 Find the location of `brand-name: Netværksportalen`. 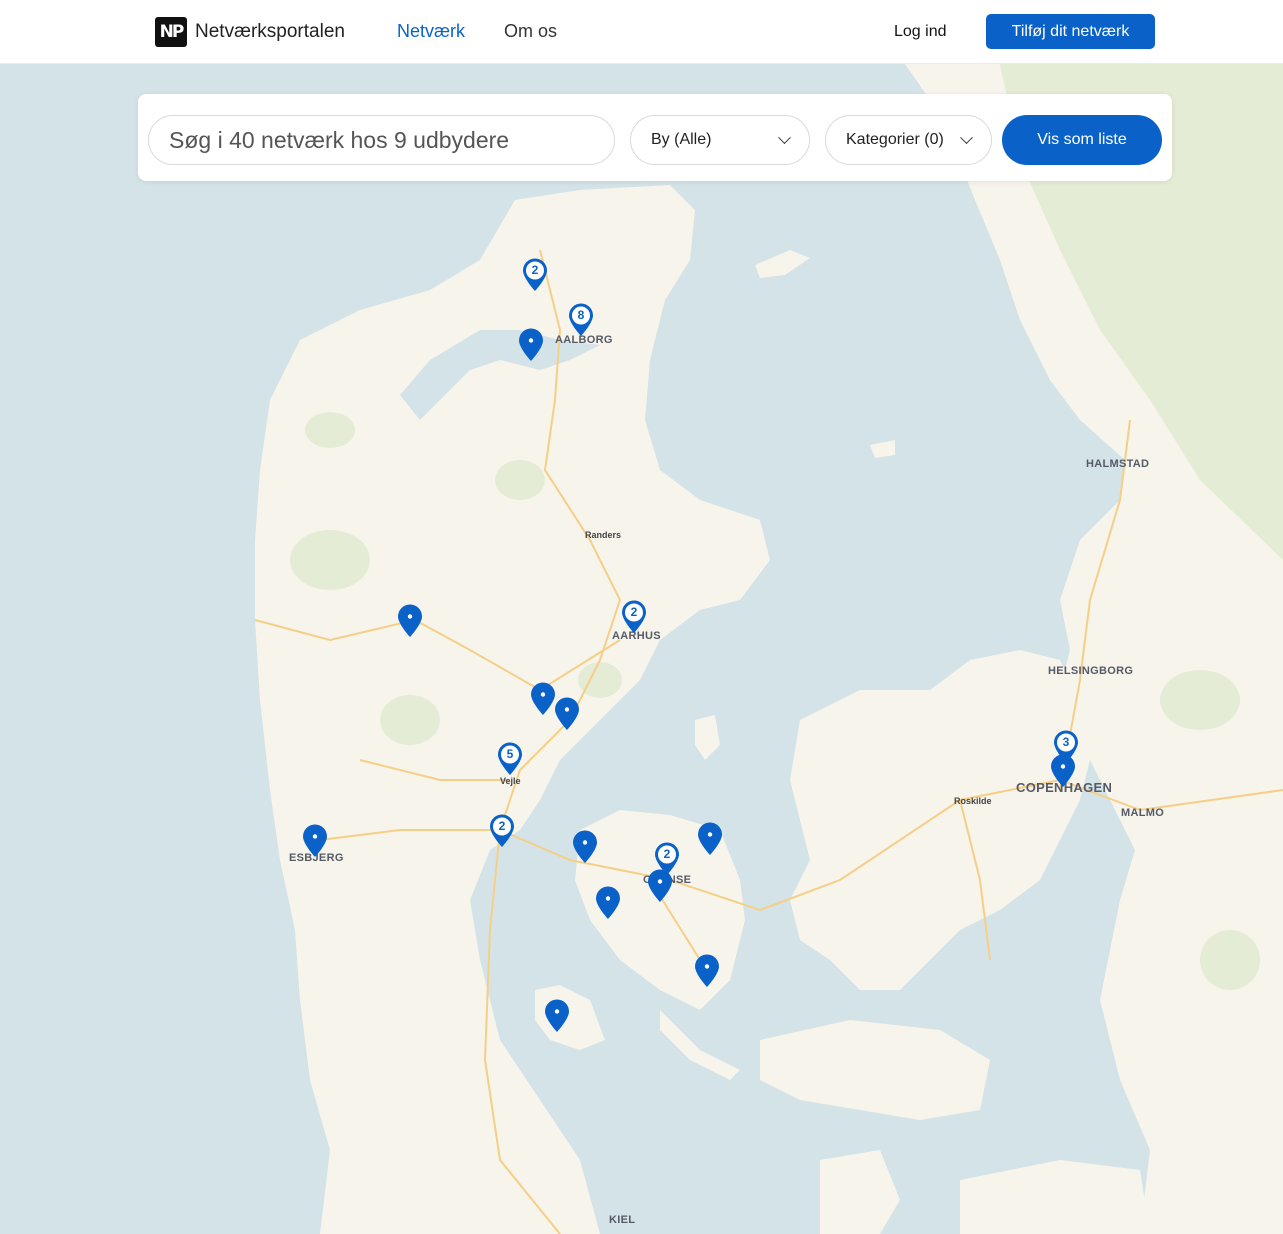

brand-name: Netværksportalen is located at coordinates (270, 31).